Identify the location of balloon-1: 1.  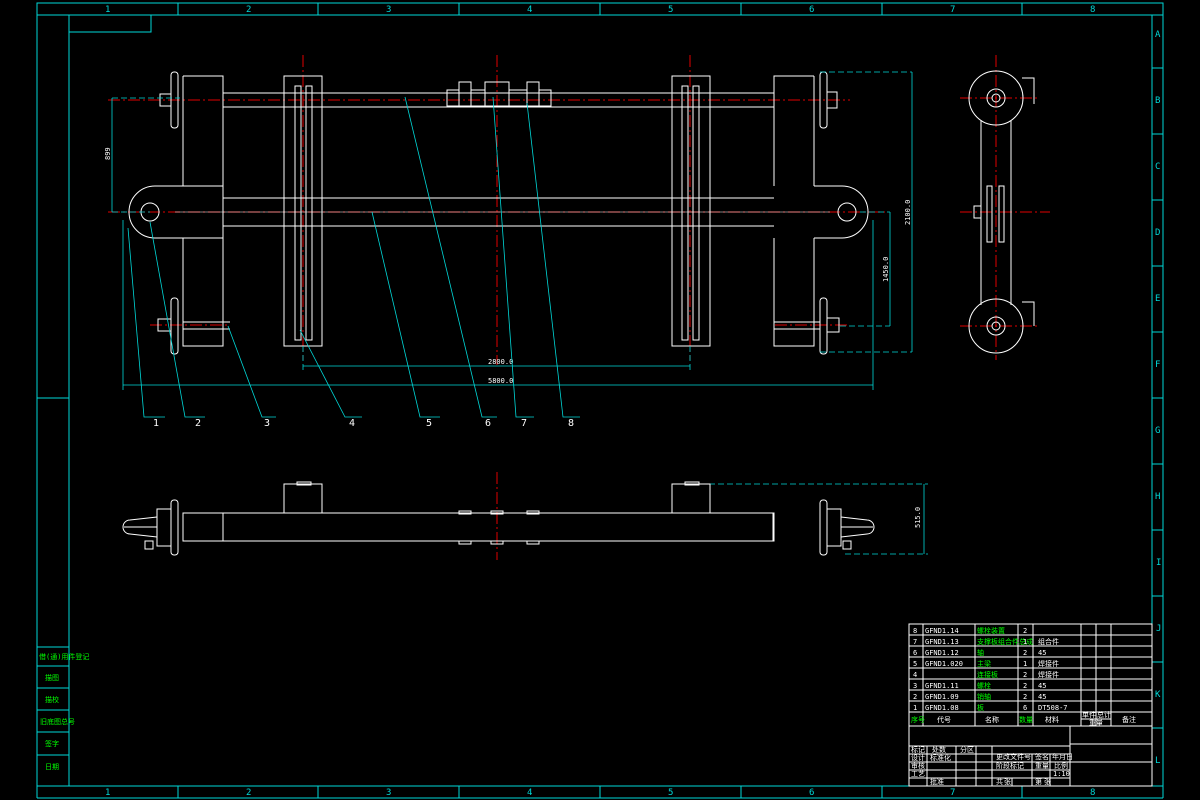
(156, 423).